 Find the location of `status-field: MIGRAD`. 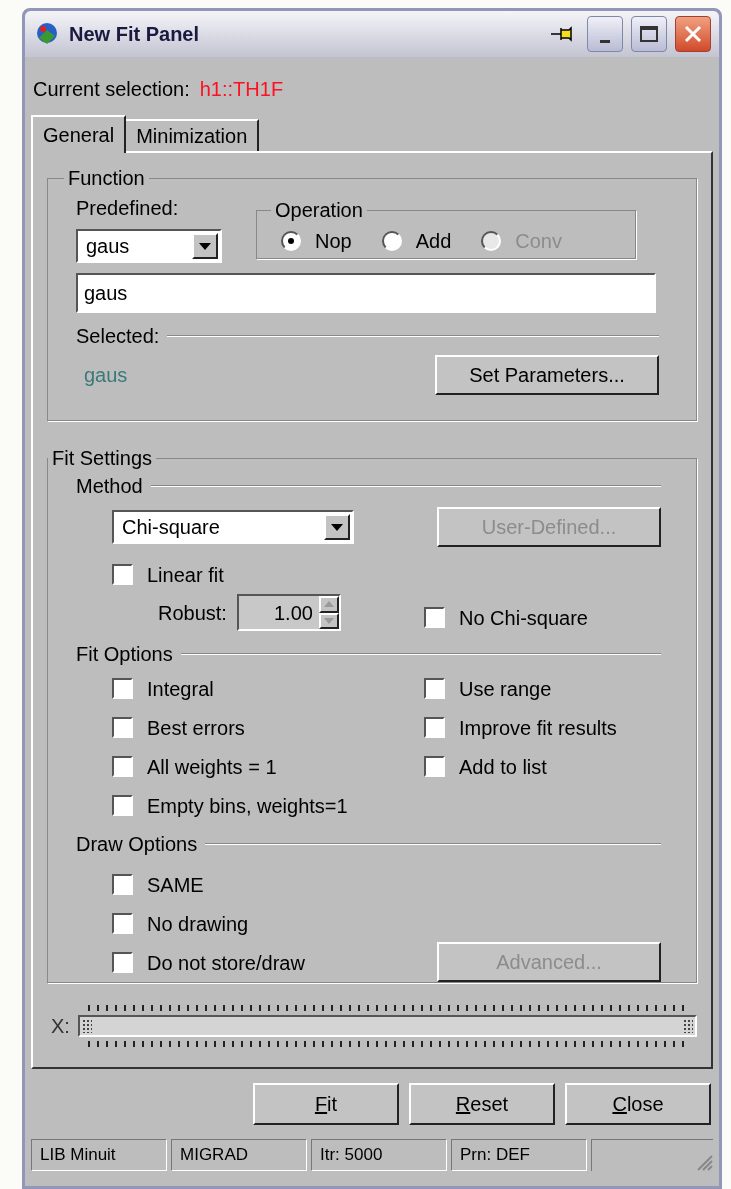

status-field: MIGRAD is located at coordinates (239, 1155).